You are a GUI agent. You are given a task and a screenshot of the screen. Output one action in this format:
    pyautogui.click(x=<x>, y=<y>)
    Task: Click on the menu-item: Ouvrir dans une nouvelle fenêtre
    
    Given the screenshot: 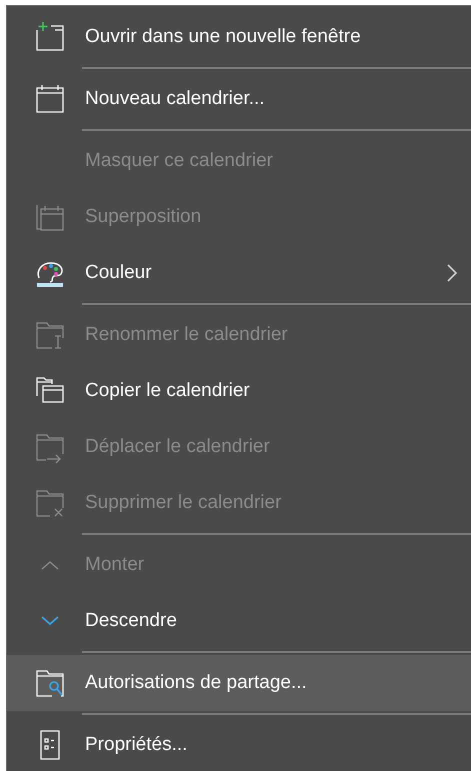 What is the action you would take?
    pyautogui.click(x=239, y=37)
    